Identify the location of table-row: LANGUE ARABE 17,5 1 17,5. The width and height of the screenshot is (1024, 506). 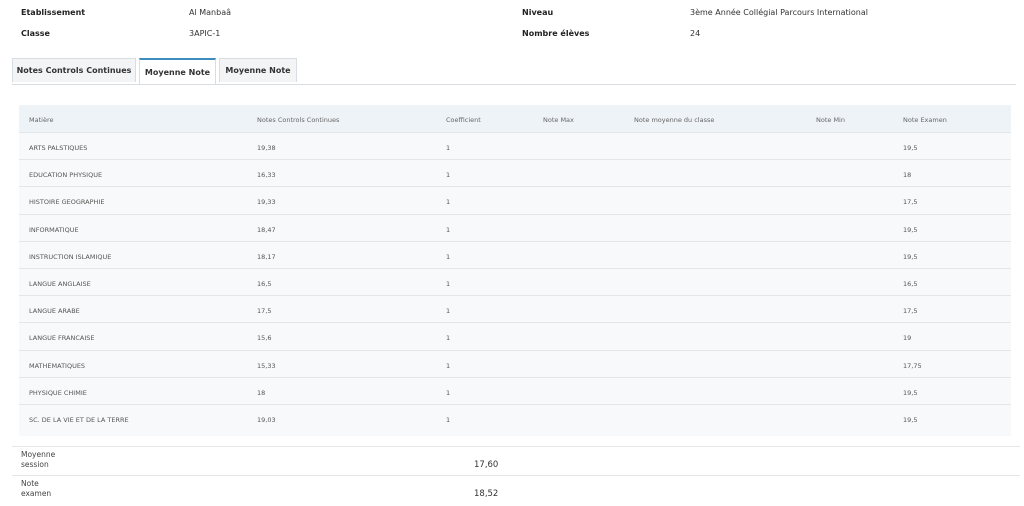
(515, 309).